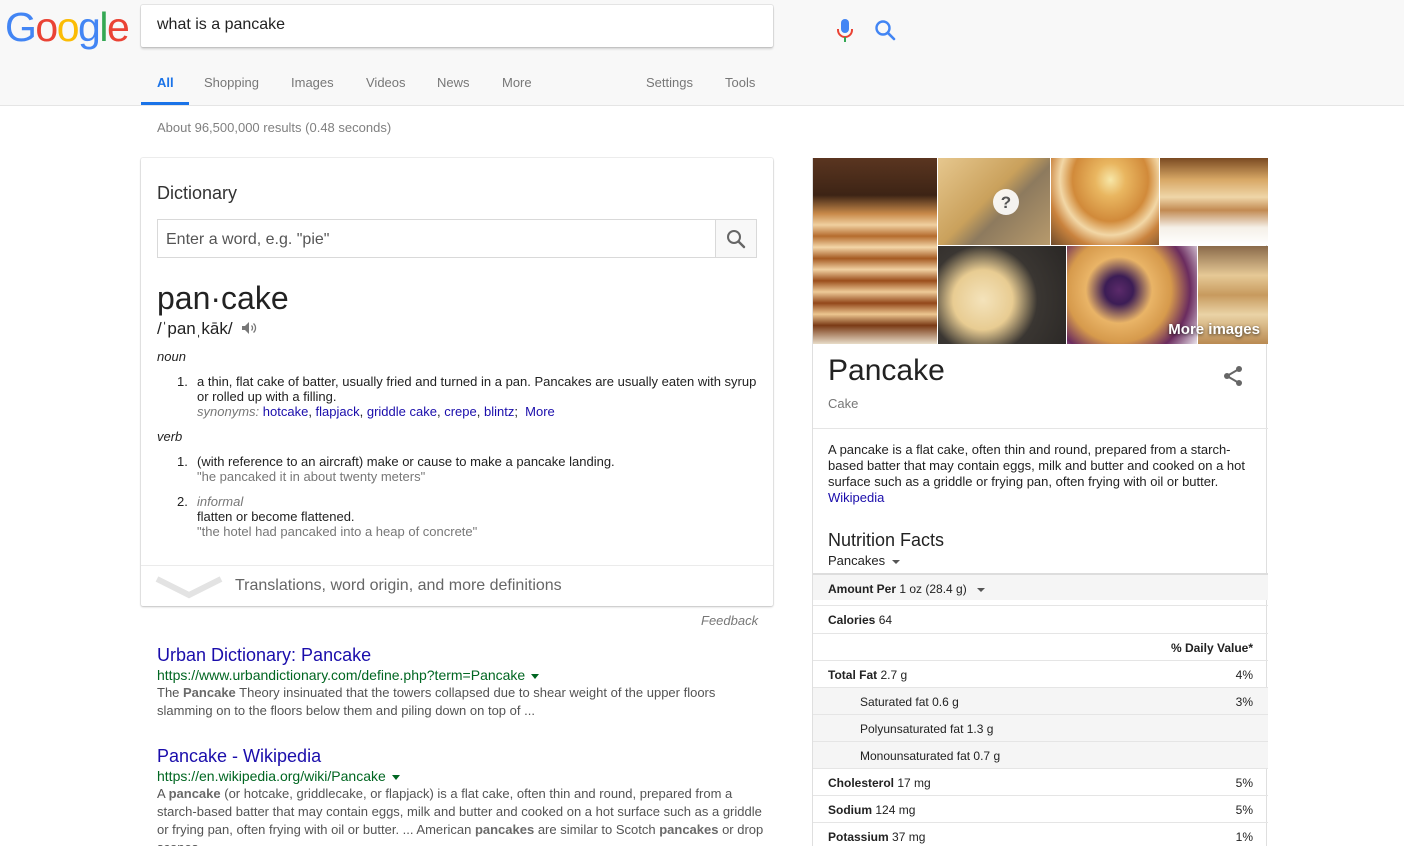 This screenshot has height=846, width=1404. I want to click on part-of-speech-noun: noun, so click(171, 356).